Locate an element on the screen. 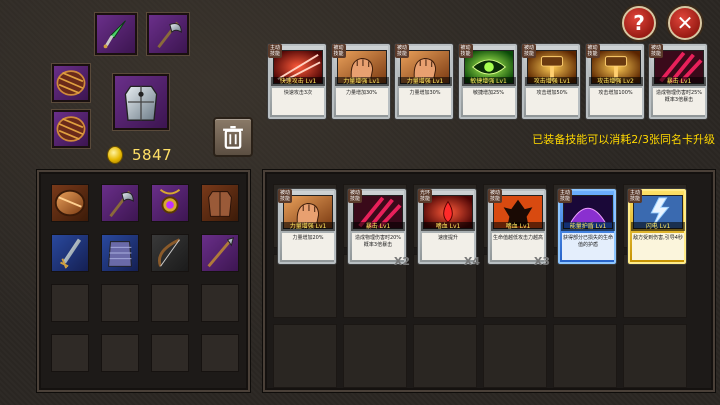 Image resolution: width=720 pixels, height=405 pixels. close-button: ✕ is located at coordinates (685, 23).